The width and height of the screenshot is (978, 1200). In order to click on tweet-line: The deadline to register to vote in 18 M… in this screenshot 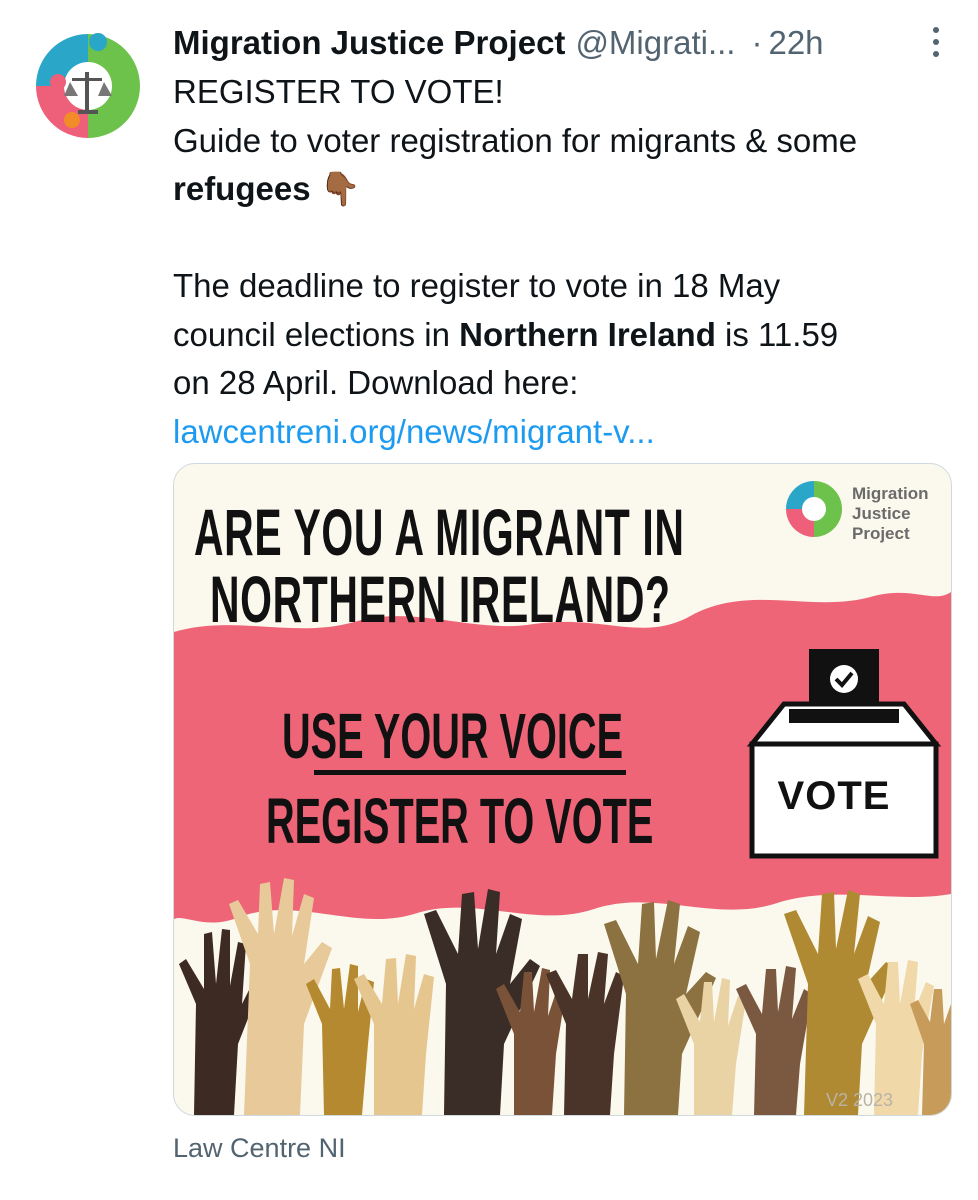, I will do `click(477, 285)`.